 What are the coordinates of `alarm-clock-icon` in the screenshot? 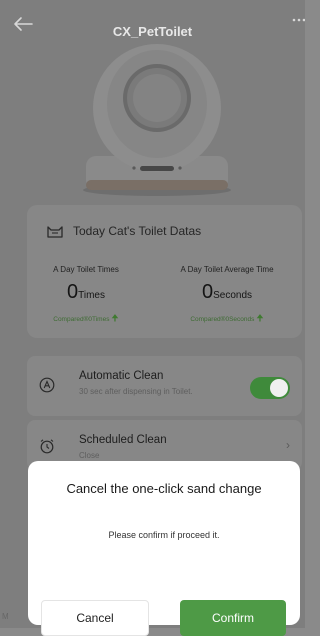 It's located at (47, 446).